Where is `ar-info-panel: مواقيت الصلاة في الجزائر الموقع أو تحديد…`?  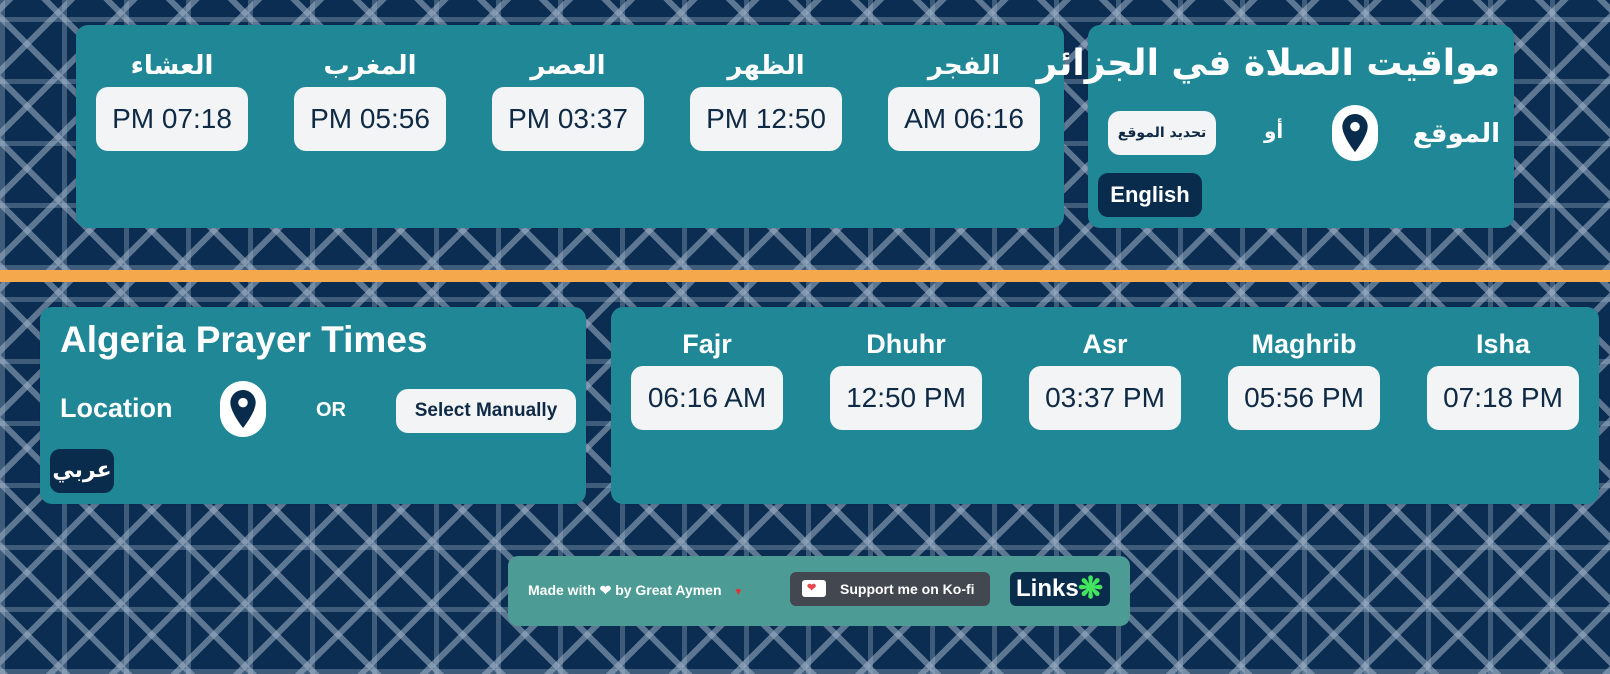 ar-info-panel: مواقيت الصلاة في الجزائر الموقع أو تحديد… is located at coordinates (1275, 126).